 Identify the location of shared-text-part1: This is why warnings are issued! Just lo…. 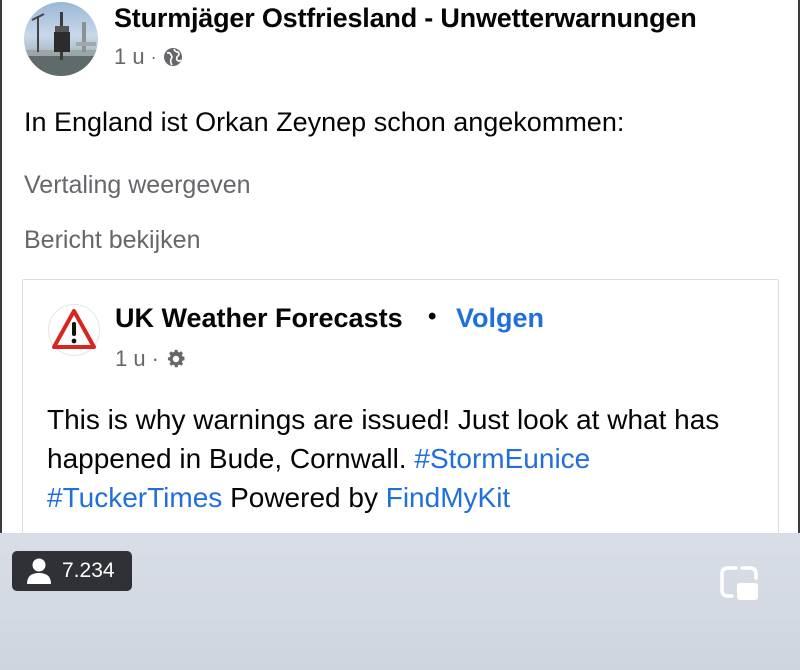
(383, 439).